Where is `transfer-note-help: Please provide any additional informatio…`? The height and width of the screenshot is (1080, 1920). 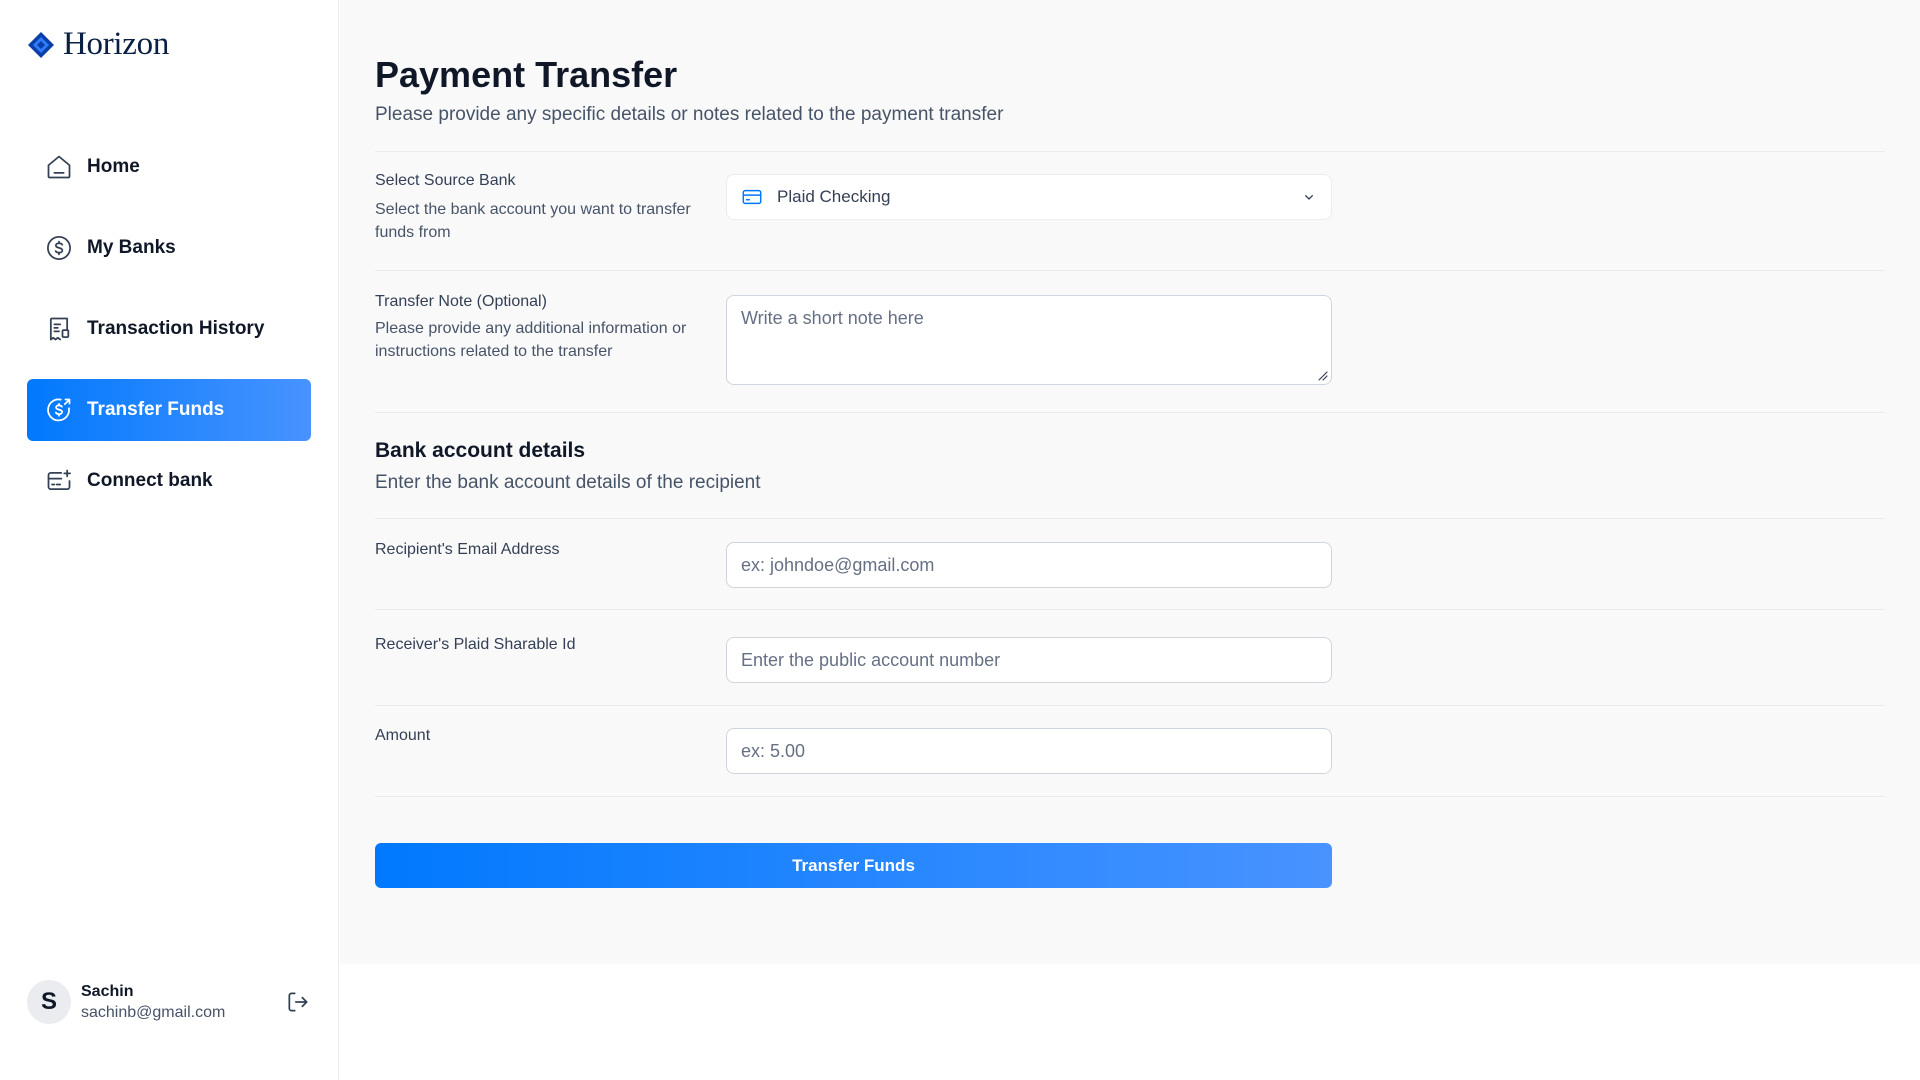 transfer-note-help: Please provide any additional informatio… is located at coordinates (531, 340).